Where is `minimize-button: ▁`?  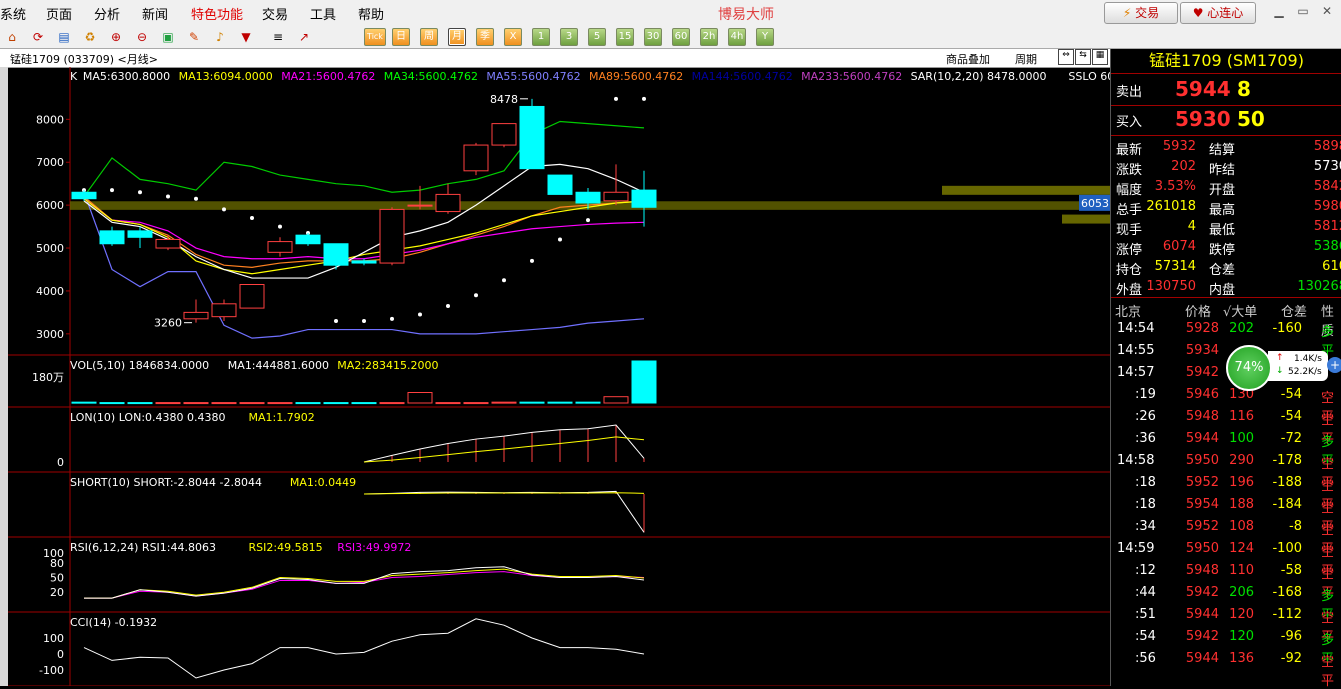 minimize-button: ▁ is located at coordinates (1279, 11).